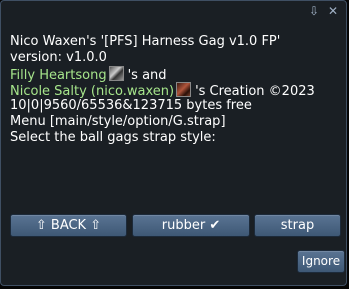 The image size is (349, 289). Describe the element at coordinates (175, 74) in the screenshot. I see `creator-line-1: Filly Heartsong 's and` at that location.